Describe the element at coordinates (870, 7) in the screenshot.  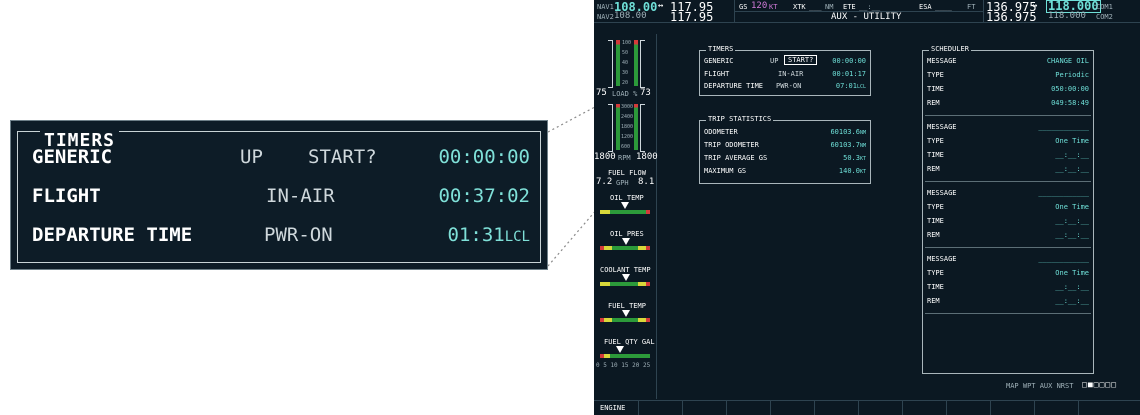
I see `ete-value: __:__` at that location.